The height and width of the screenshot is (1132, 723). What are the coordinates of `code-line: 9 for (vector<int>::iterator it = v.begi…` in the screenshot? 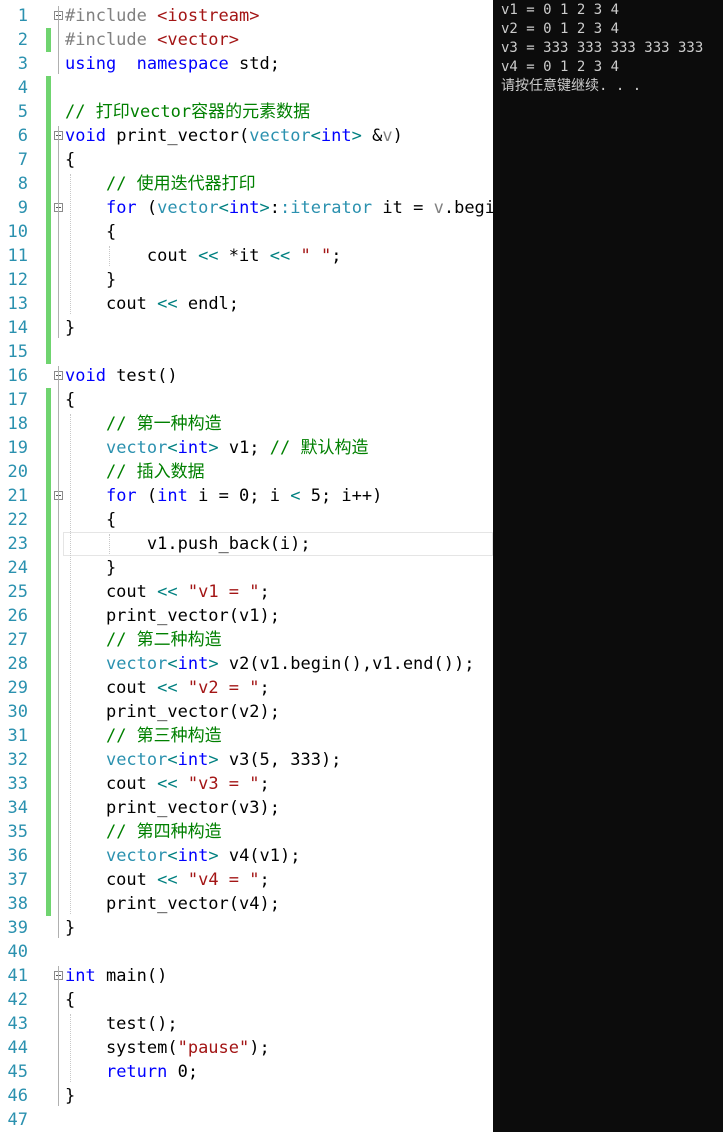 It's located at (246, 208).